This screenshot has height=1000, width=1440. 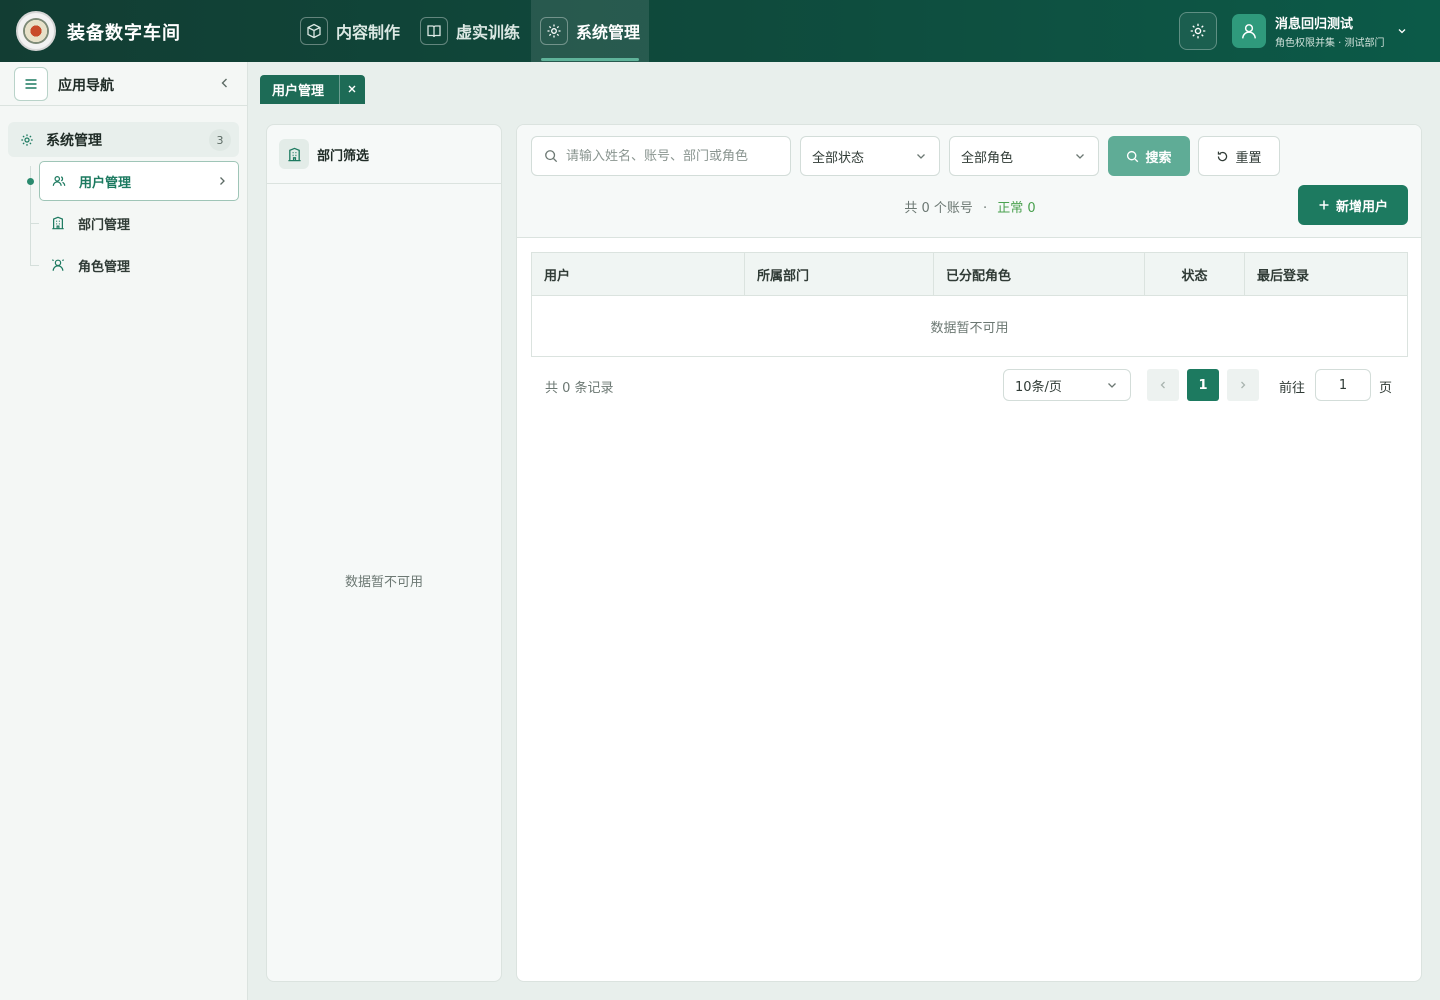 I want to click on user-menu: 消息回归测试 角色权限并集 · 测试部门, so click(x=1319, y=31).